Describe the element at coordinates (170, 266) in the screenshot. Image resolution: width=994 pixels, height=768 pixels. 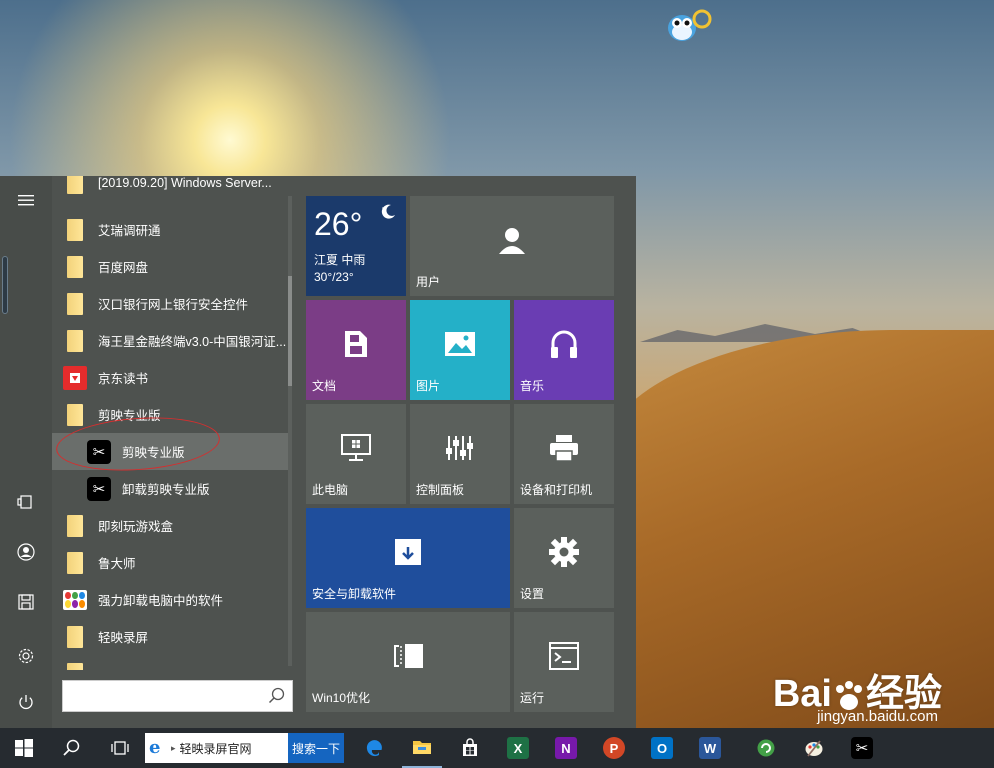
I see `list-item: 百度网盘` at that location.